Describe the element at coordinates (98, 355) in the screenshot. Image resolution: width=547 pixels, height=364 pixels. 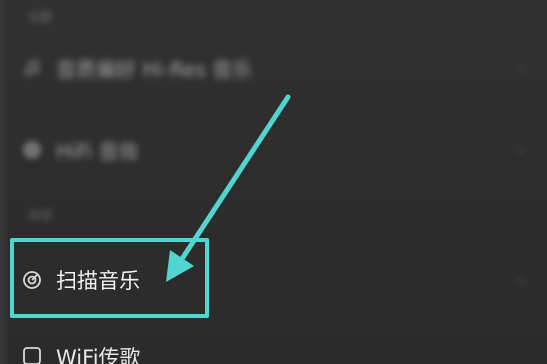
I see `wifi-transfer-label: WiFi传歌` at that location.